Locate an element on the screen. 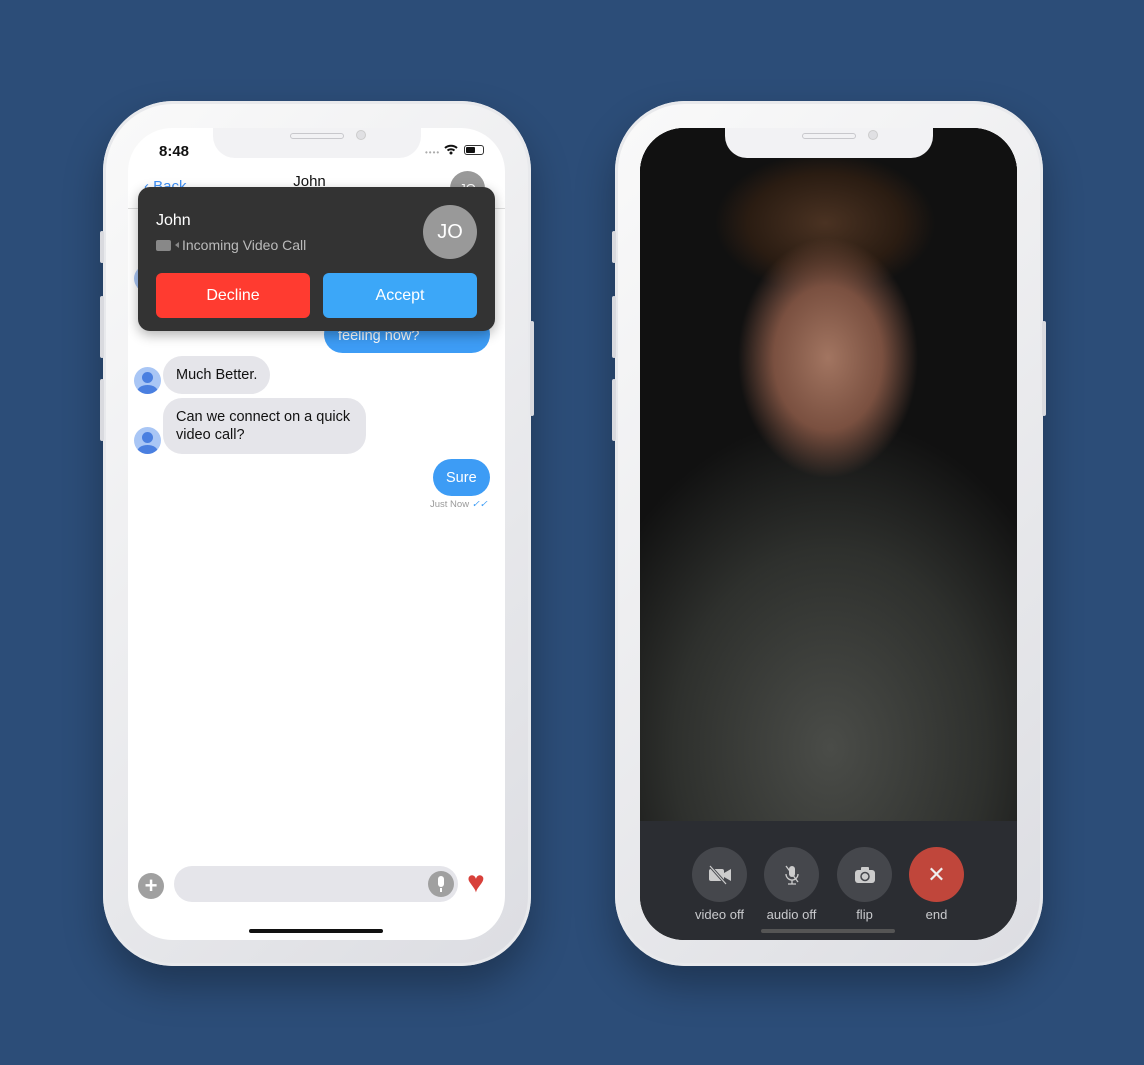  signal-icon: •••• is located at coordinates (433, 152).